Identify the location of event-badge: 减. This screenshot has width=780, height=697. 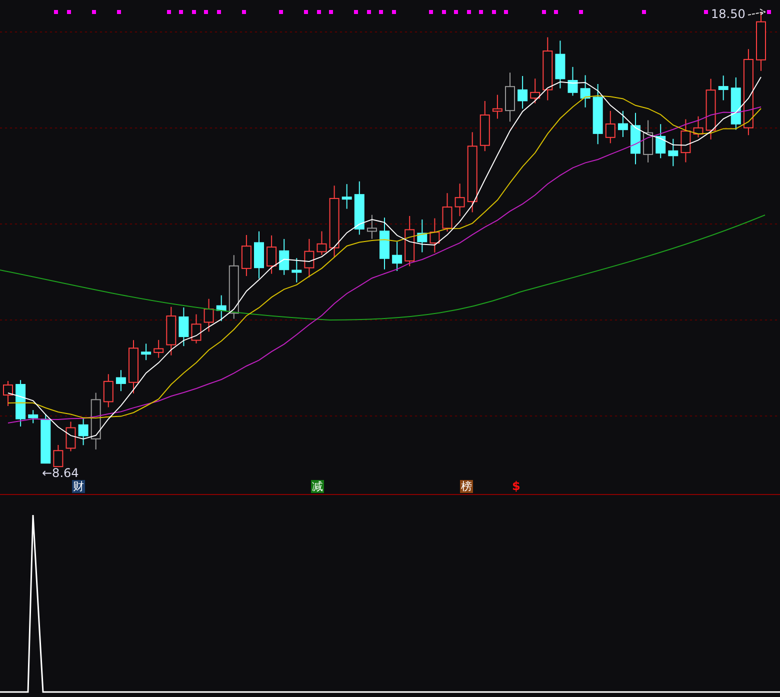
(317, 486).